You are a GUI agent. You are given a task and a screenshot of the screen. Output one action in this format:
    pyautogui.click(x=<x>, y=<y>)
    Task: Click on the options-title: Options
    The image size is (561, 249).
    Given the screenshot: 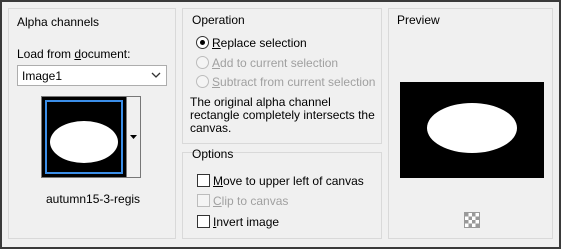 What is the action you would take?
    pyautogui.click(x=213, y=154)
    